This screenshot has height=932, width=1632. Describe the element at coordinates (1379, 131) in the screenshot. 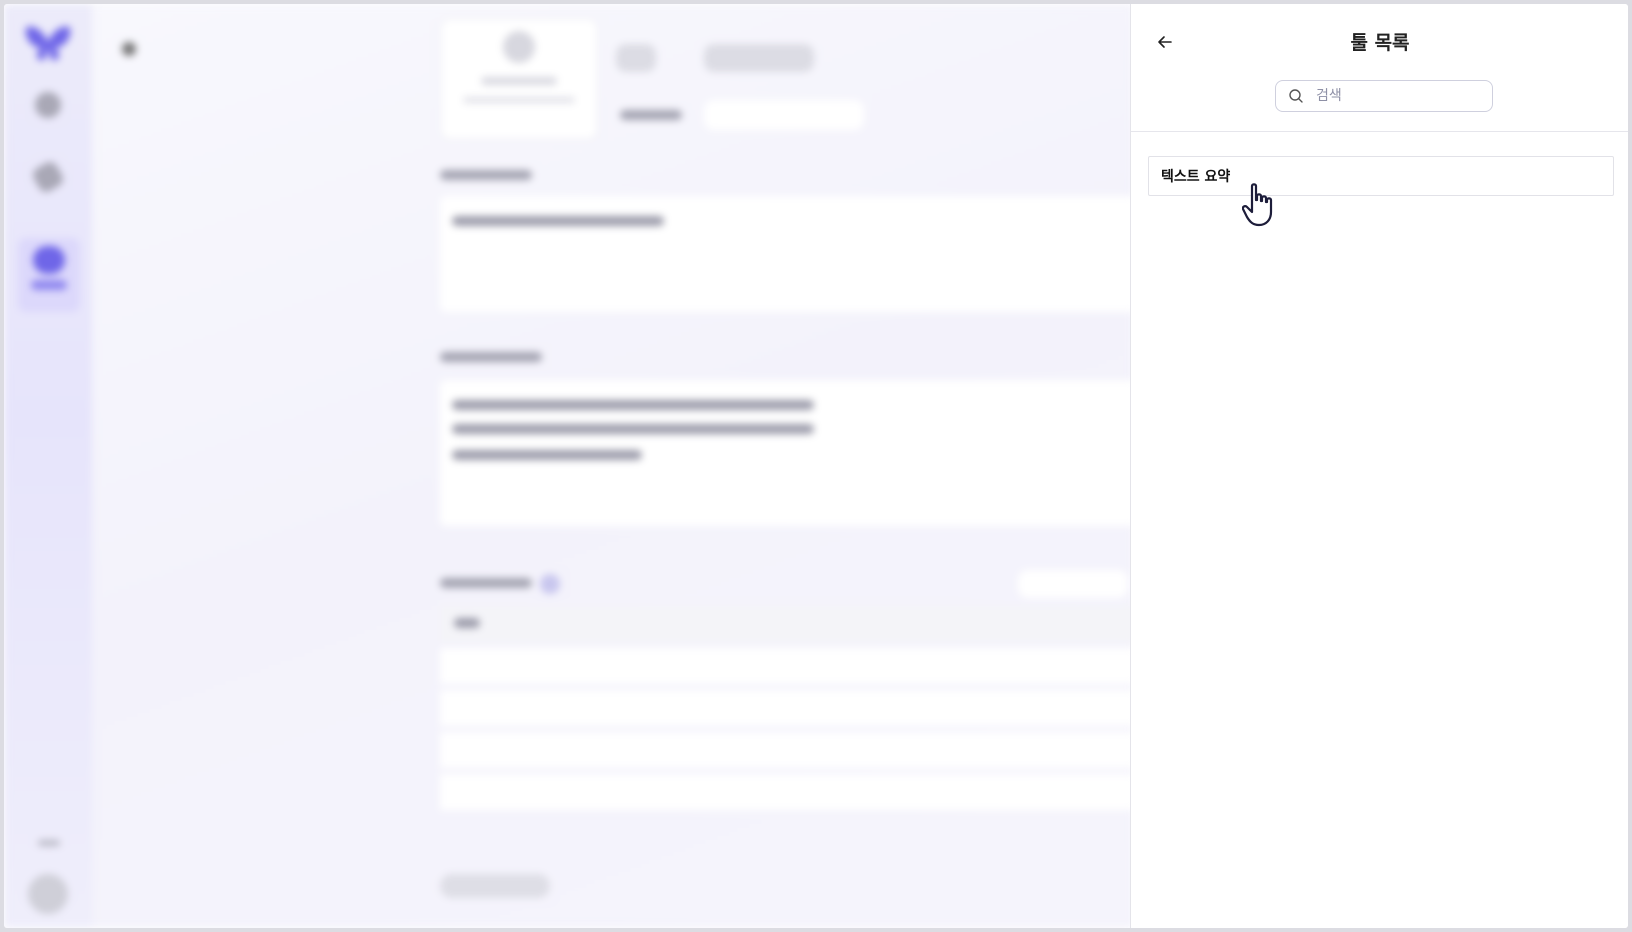

I see `divider` at that location.